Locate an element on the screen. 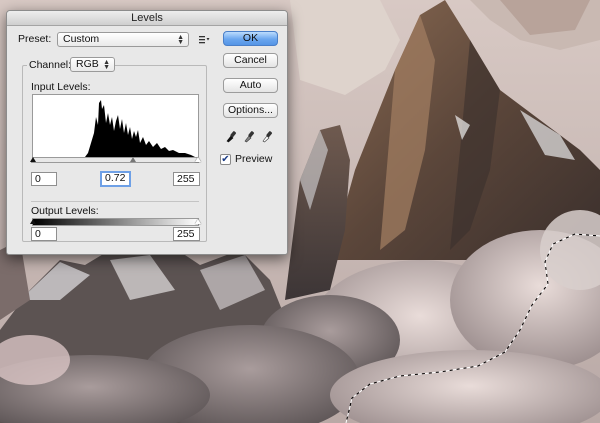 Image resolution: width=600 pixels, height=423 pixels. preview-checkbox: ✔ is located at coordinates (225, 159).